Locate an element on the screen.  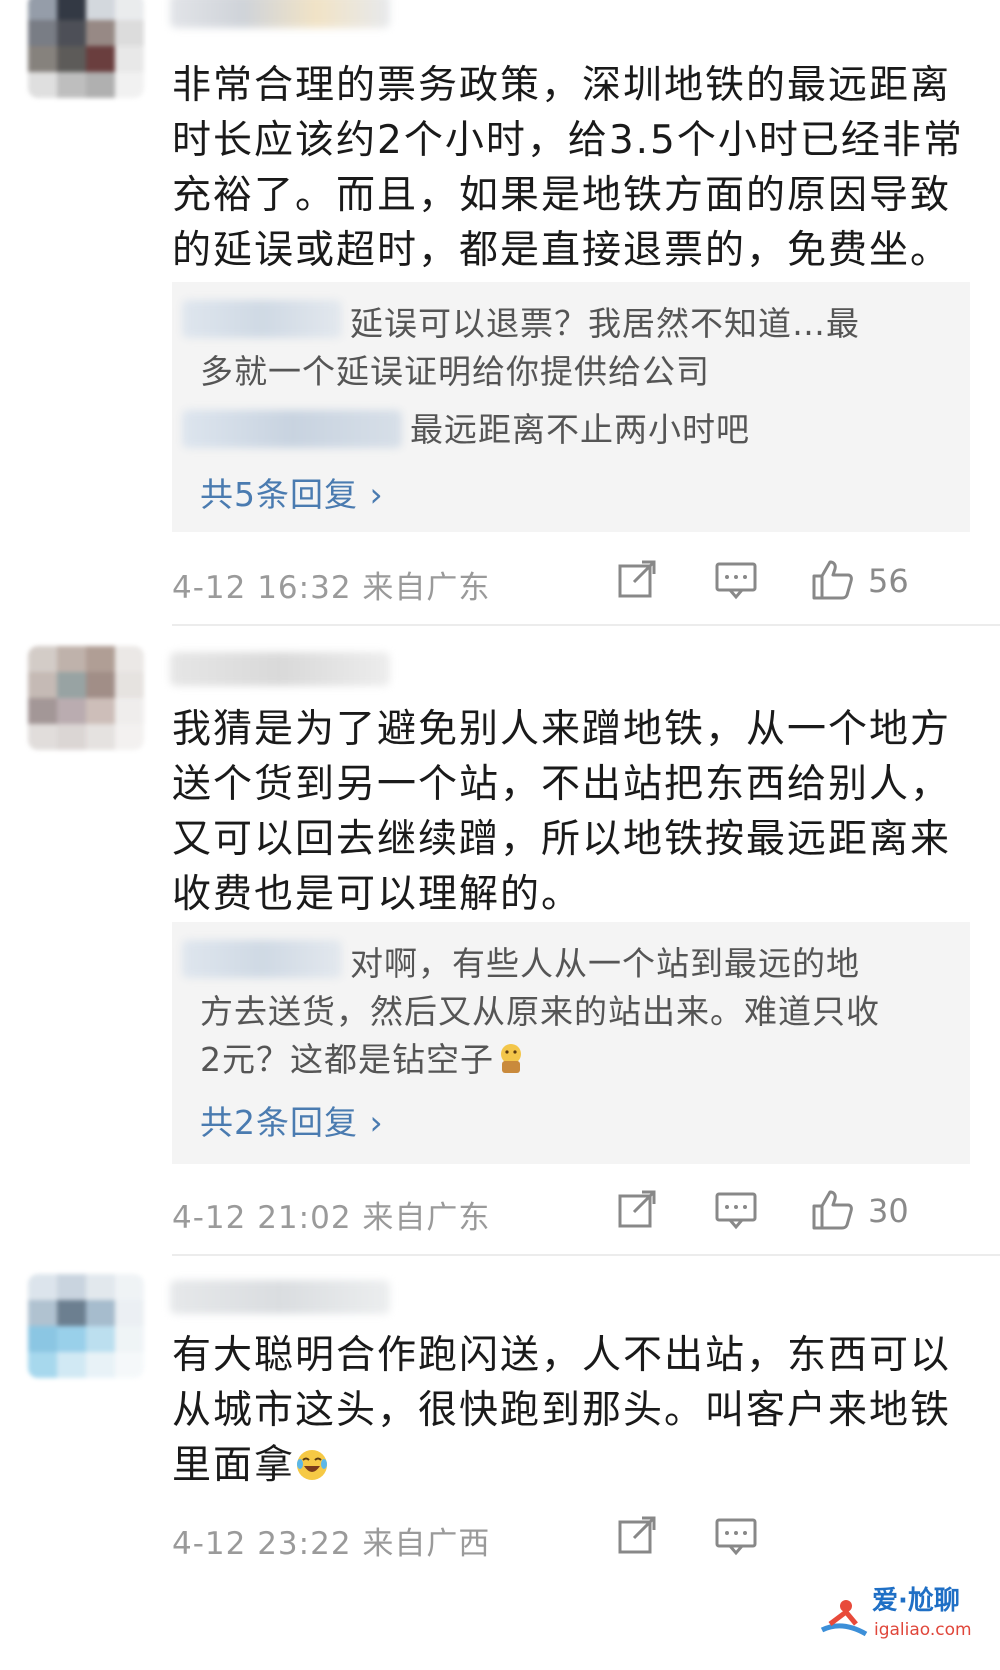
comment-footer: 4-12 23:22 来自广西 is located at coordinates (572, 1537).